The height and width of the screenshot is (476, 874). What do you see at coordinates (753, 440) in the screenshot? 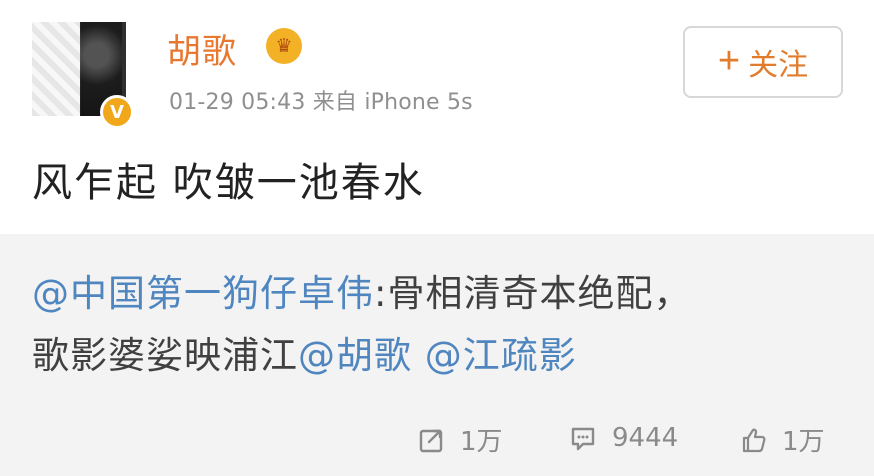
I see `thumbs-up-icon` at bounding box center [753, 440].